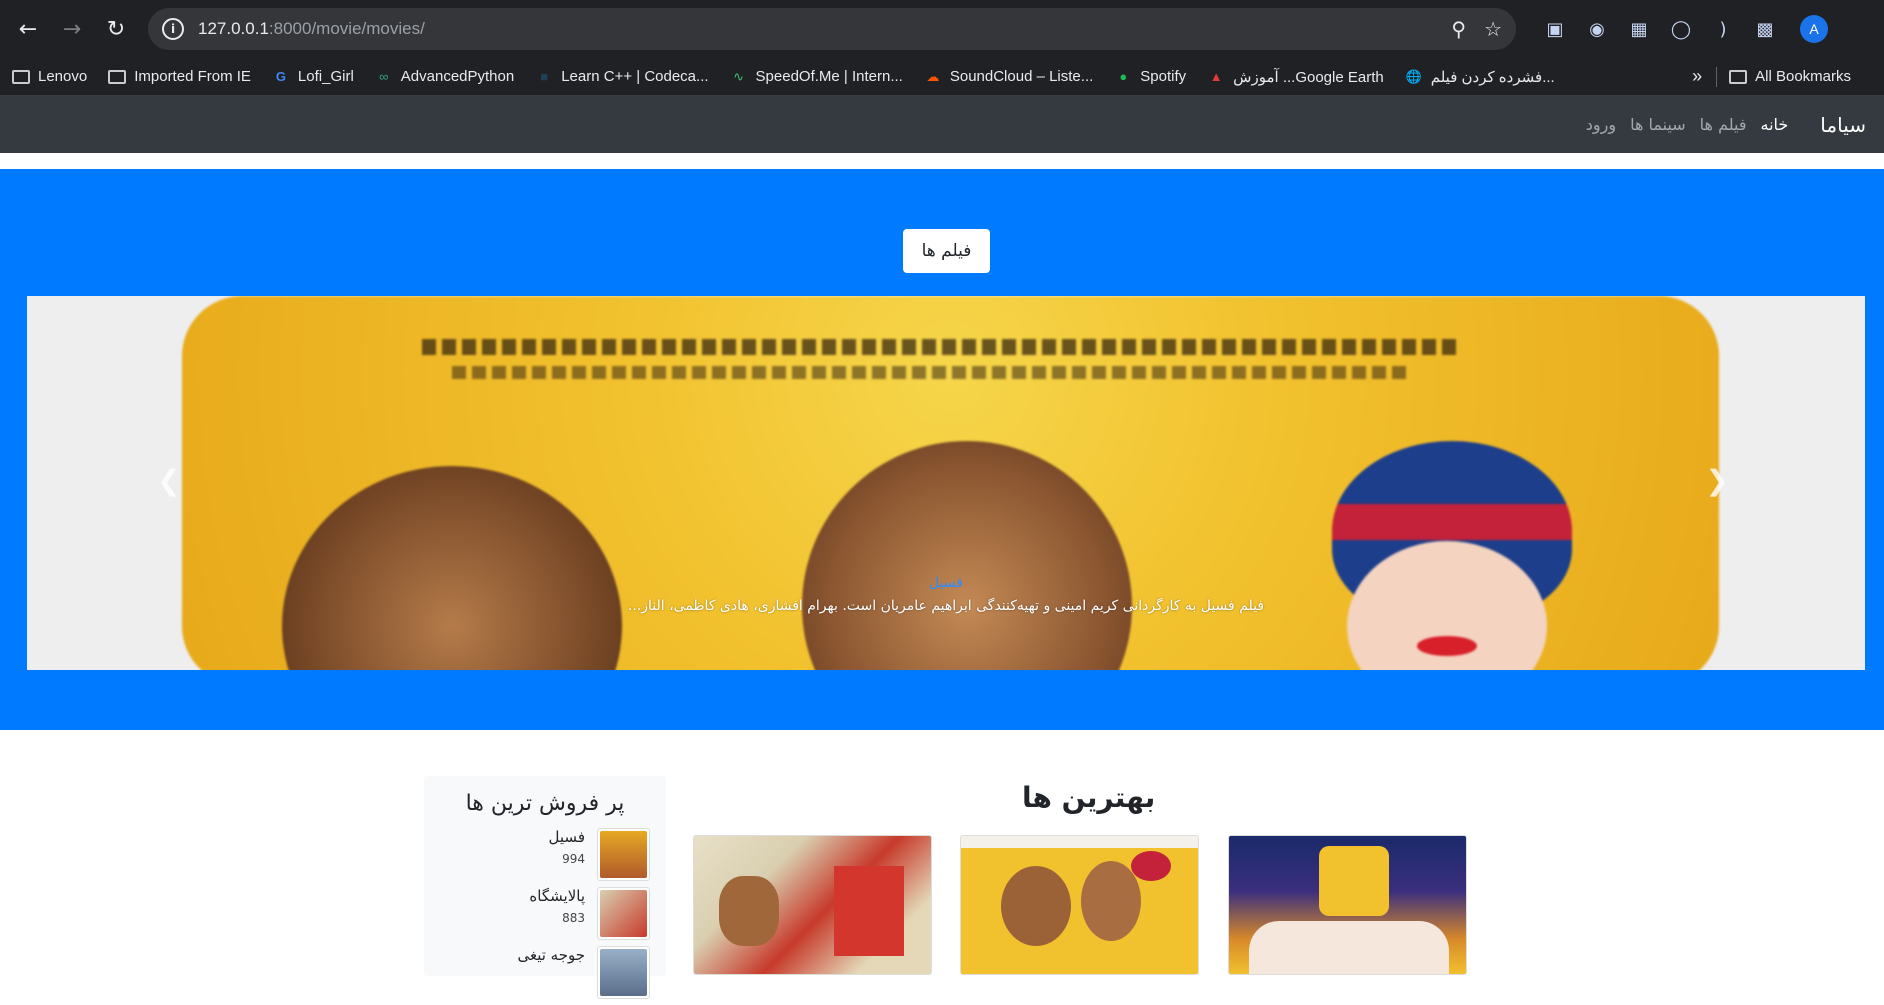 The image size is (1884, 1005). What do you see at coordinates (815, 29) in the screenshot?
I see `url-text: 127.0.0.1:8000/movie/movies/` at bounding box center [815, 29].